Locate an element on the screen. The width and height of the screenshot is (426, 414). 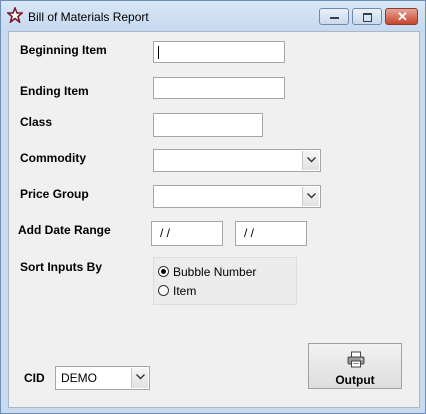
cid-label: CID is located at coordinates (34, 378).